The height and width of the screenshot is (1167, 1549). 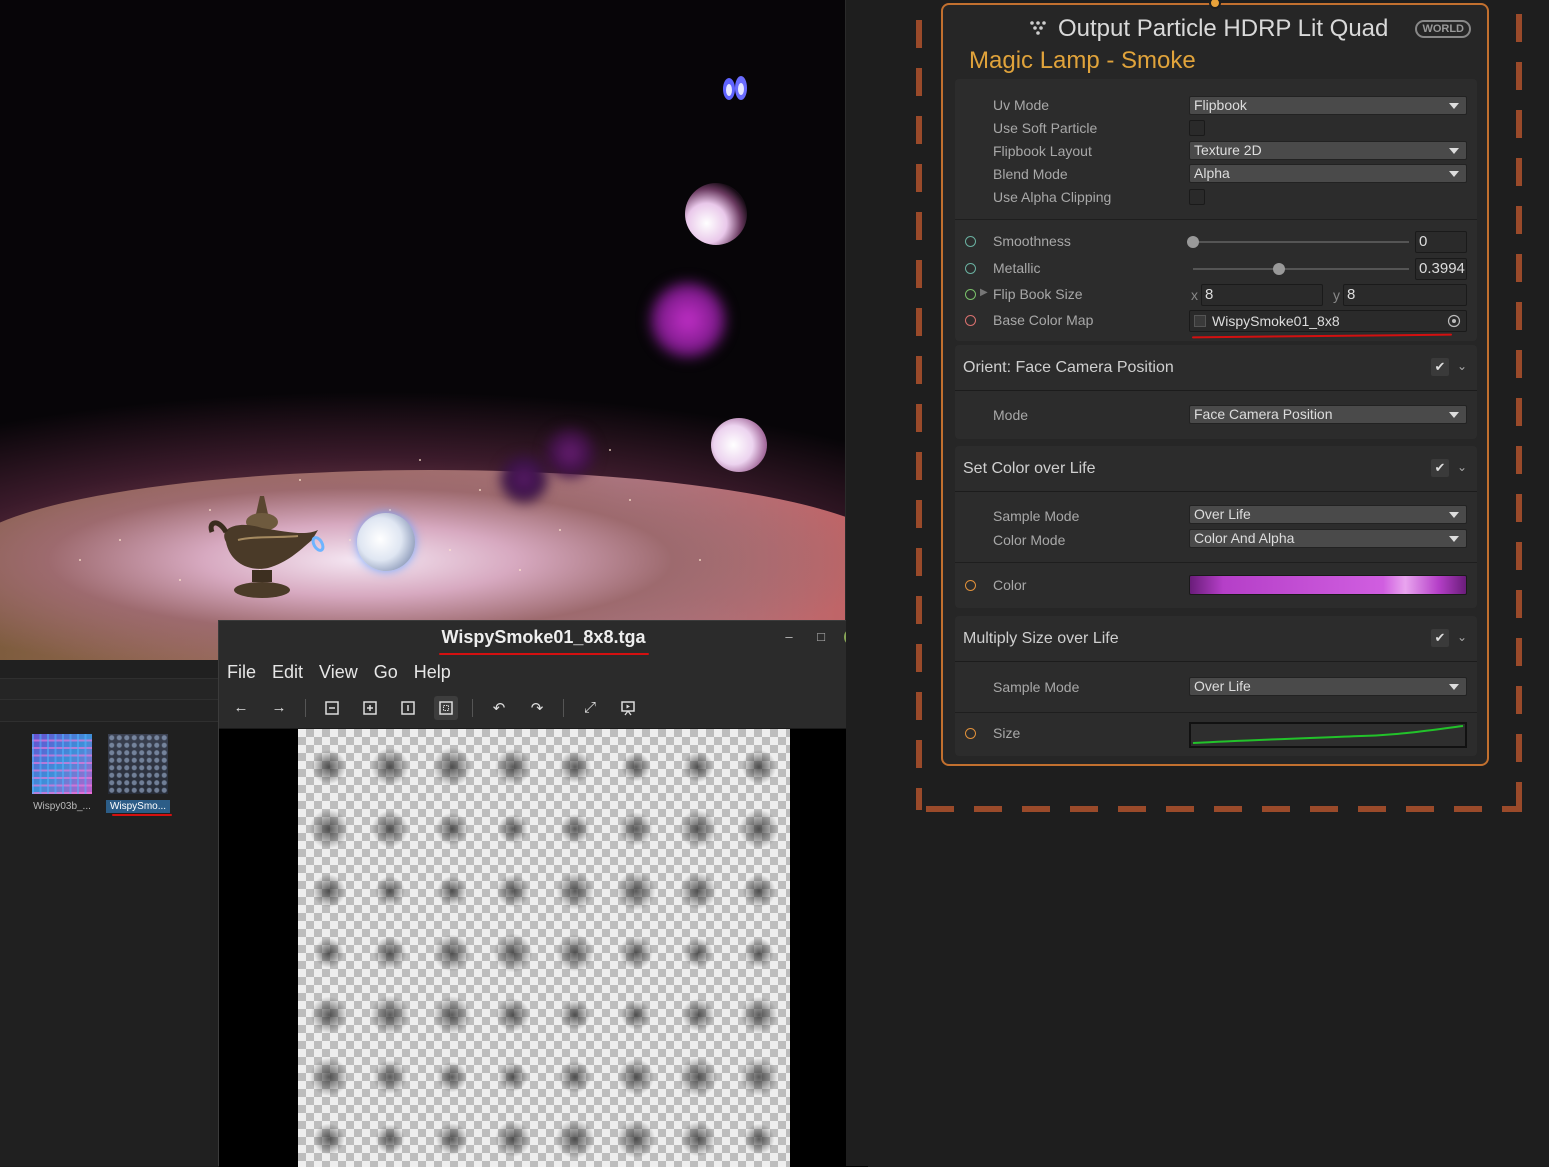 What do you see at coordinates (386, 672) in the screenshot?
I see `menu-go: Go` at bounding box center [386, 672].